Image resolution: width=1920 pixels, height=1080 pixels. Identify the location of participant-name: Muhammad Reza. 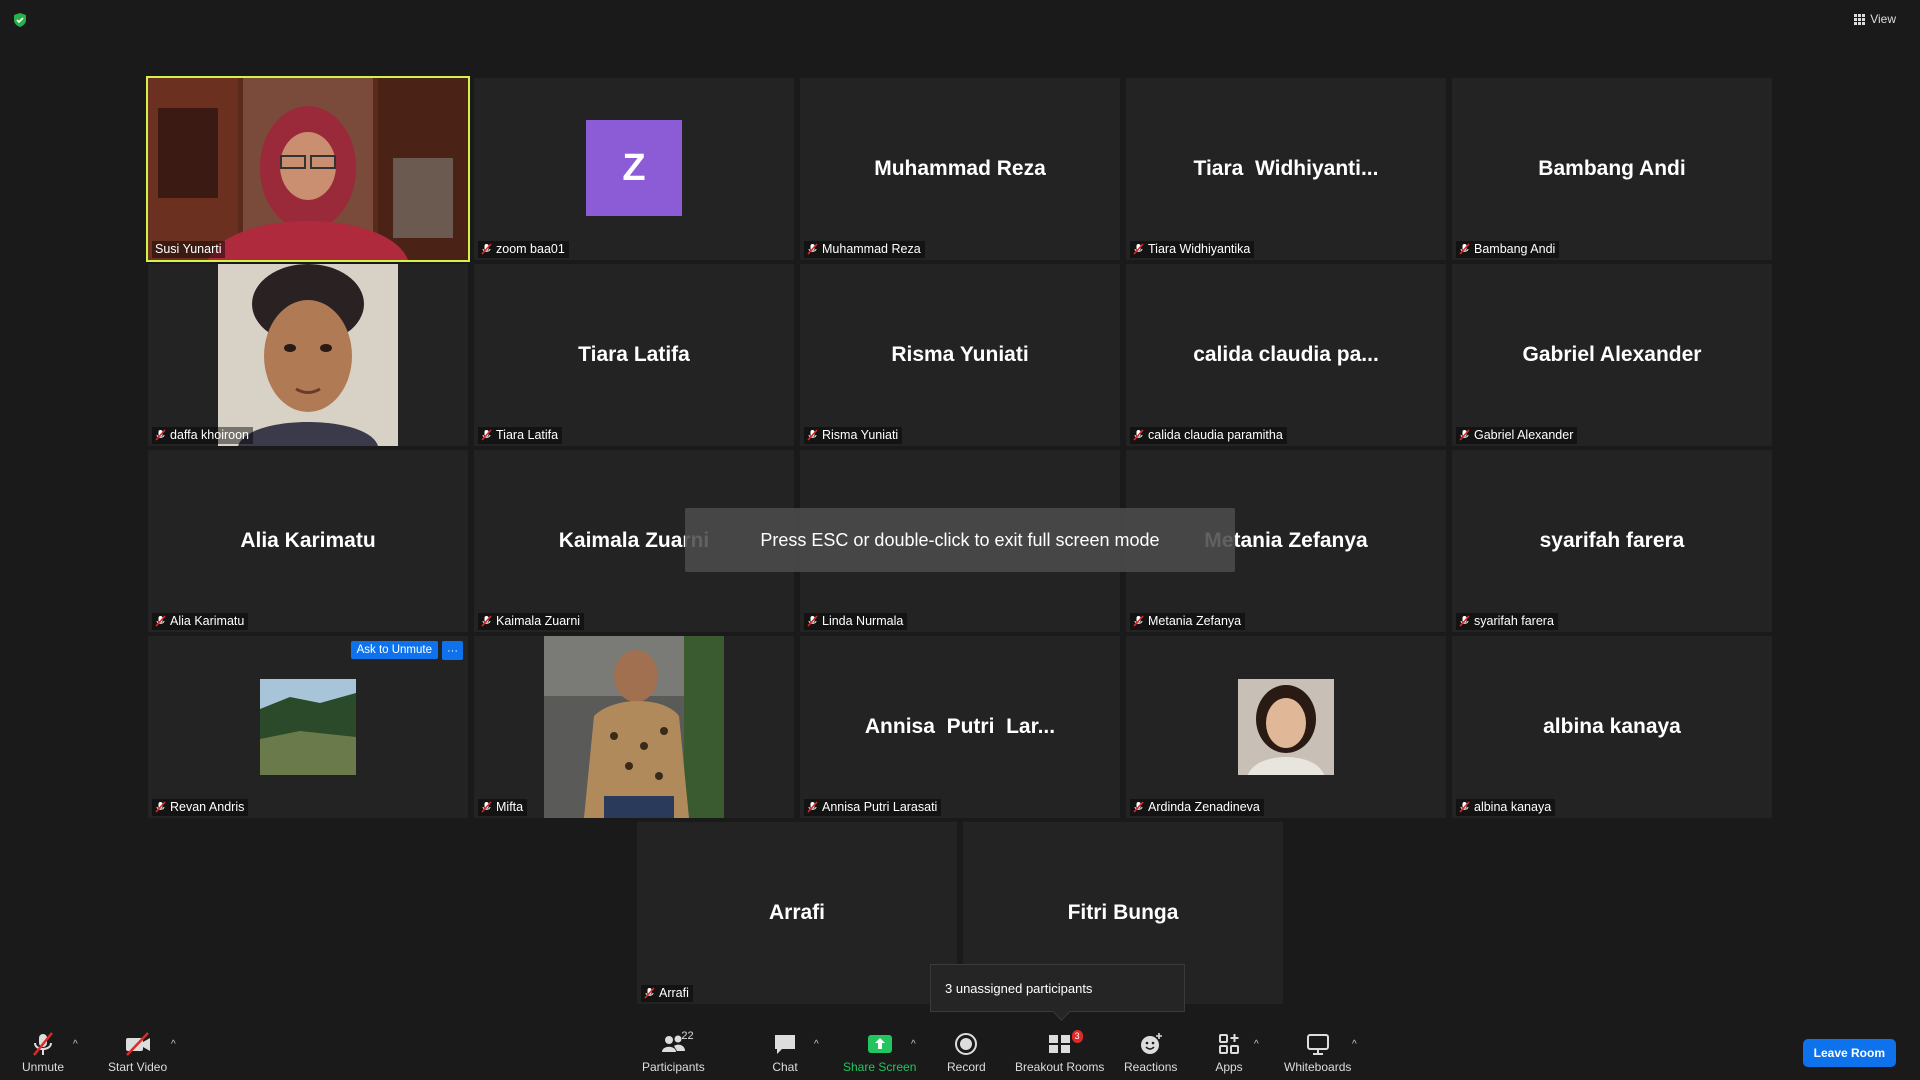
(960, 168).